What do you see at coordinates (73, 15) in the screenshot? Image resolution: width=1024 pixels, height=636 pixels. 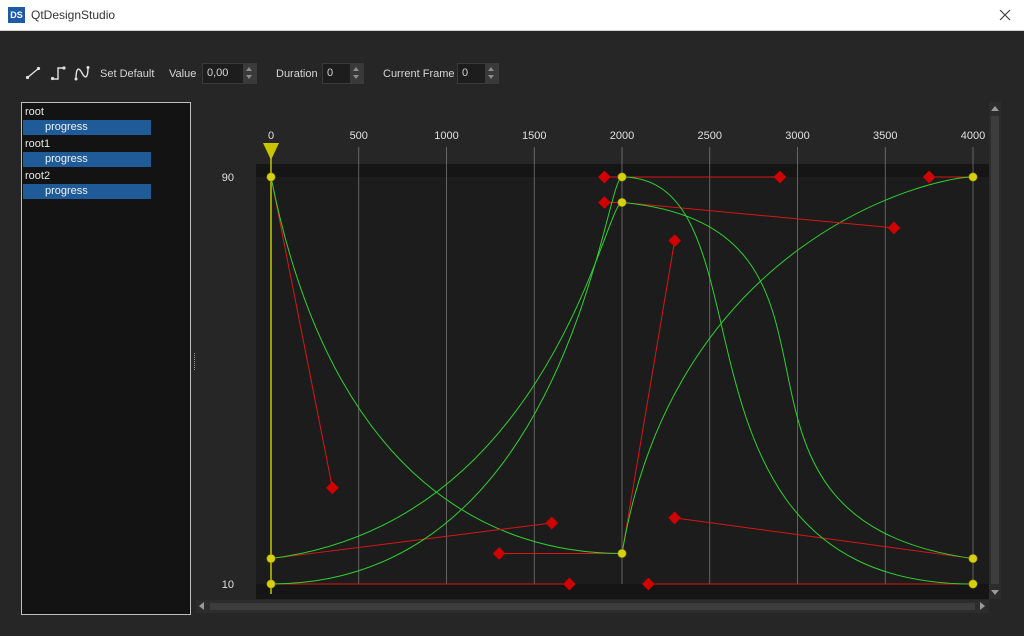 I see `window-title: QtDesignStudio` at bounding box center [73, 15].